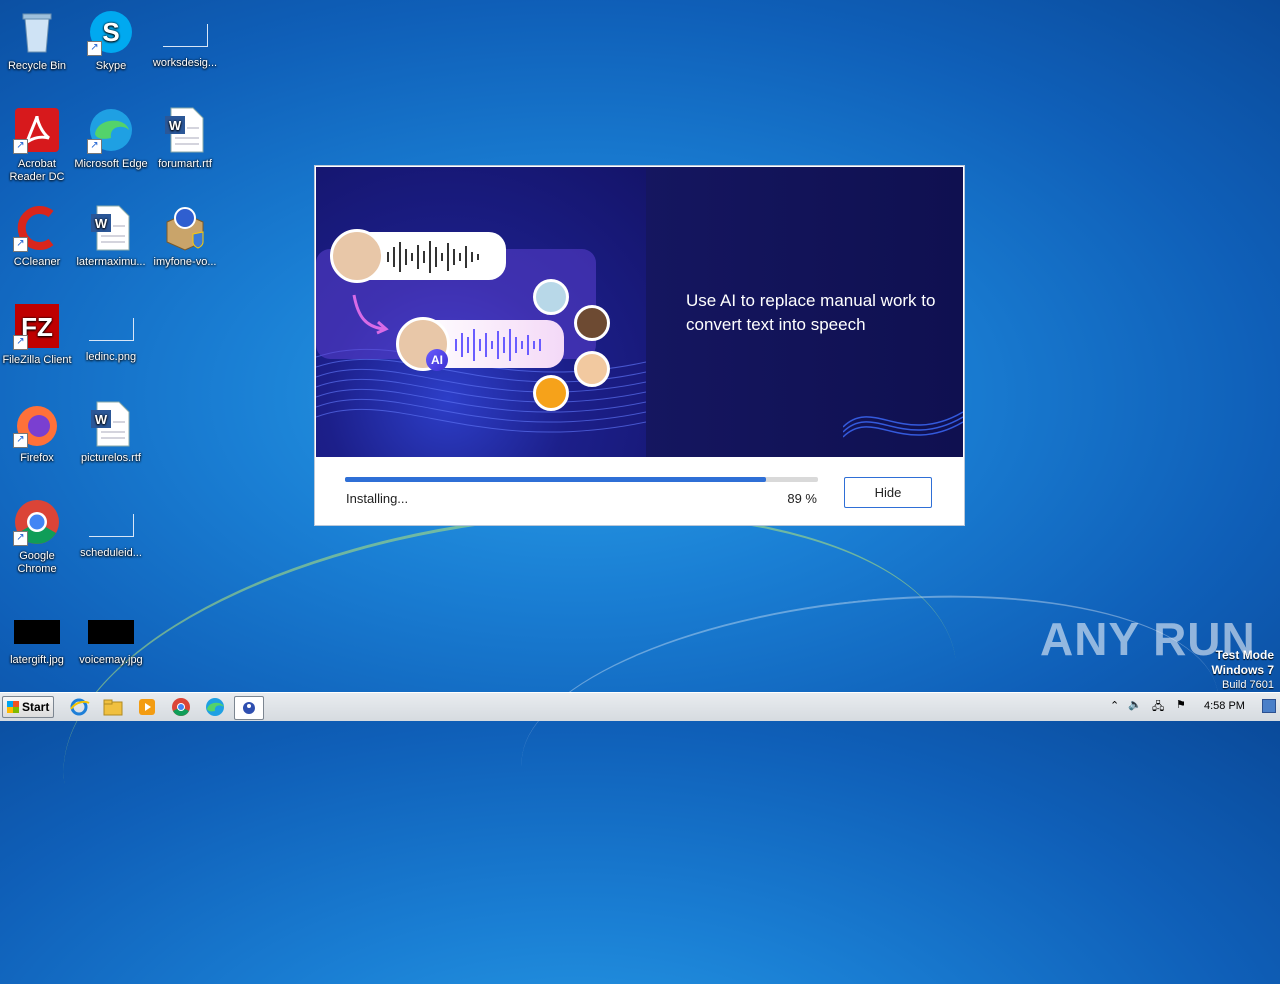  I want to click on desktop-icon-filezilla: FZ ↗ FileZilla Client, so click(37, 334).